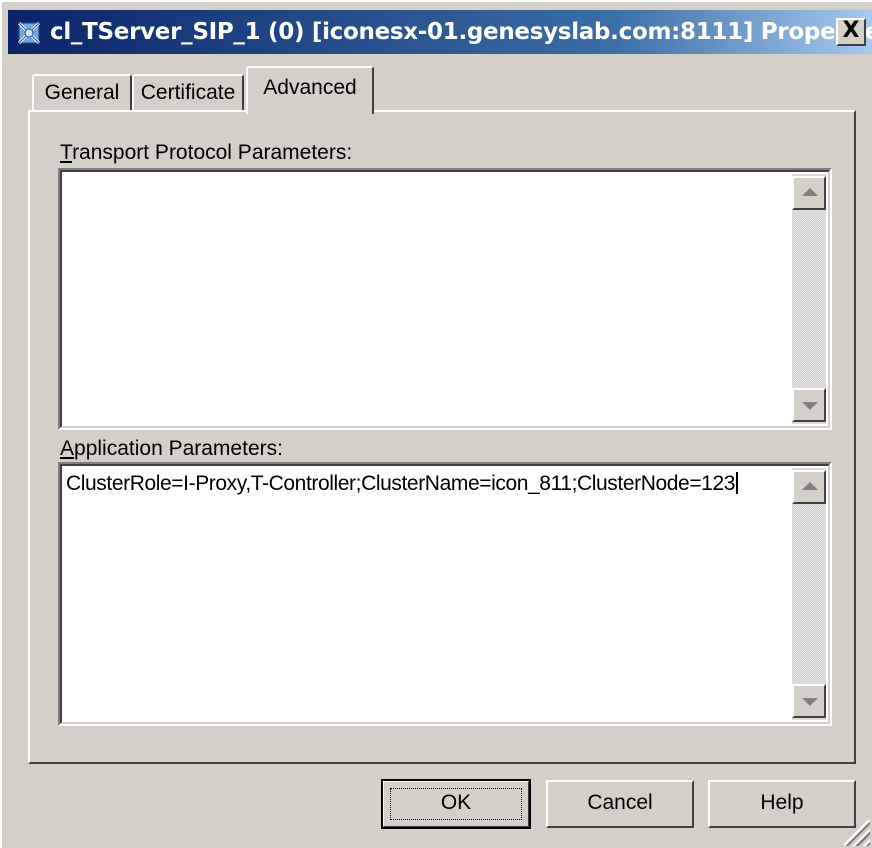 The image size is (872, 848). I want to click on transport-params-label: Transport Protocol Parameters:, so click(206, 152).